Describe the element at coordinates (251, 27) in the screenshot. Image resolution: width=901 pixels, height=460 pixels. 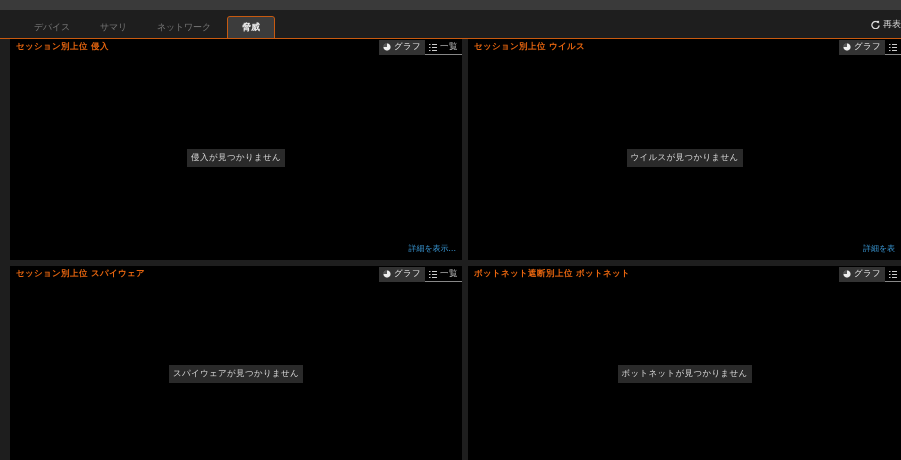
I see `tab: 脅威` at that location.